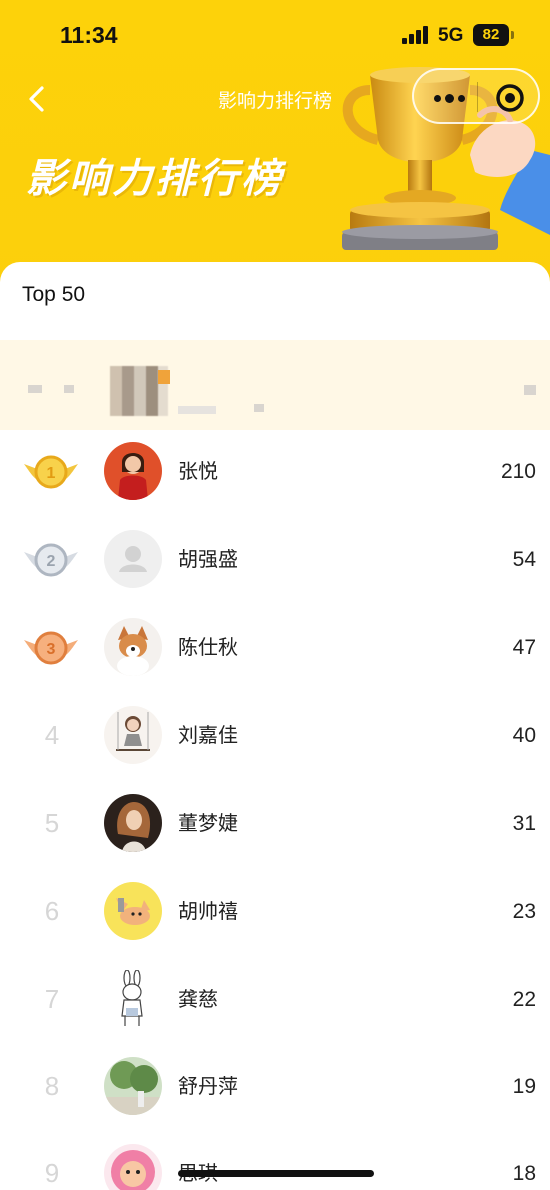 This screenshot has width=550, height=1190. What do you see at coordinates (208, 1086) in the screenshot?
I see `user-name: 舒丹萍` at bounding box center [208, 1086].